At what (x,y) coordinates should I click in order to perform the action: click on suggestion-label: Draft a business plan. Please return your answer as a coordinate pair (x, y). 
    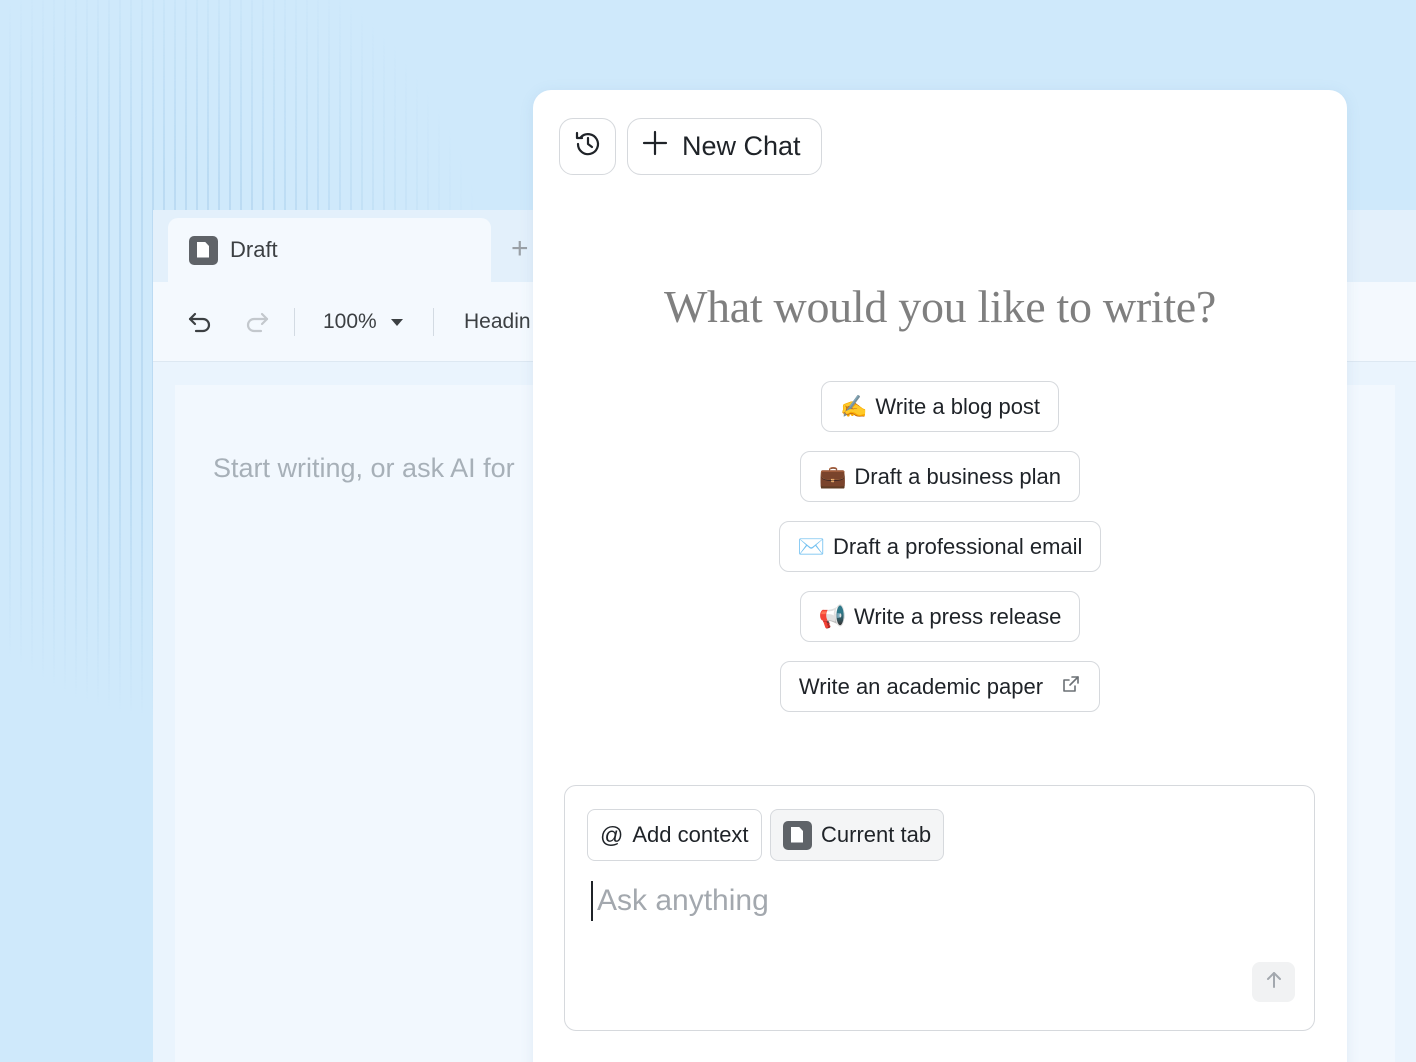
    Looking at the image, I should click on (958, 476).